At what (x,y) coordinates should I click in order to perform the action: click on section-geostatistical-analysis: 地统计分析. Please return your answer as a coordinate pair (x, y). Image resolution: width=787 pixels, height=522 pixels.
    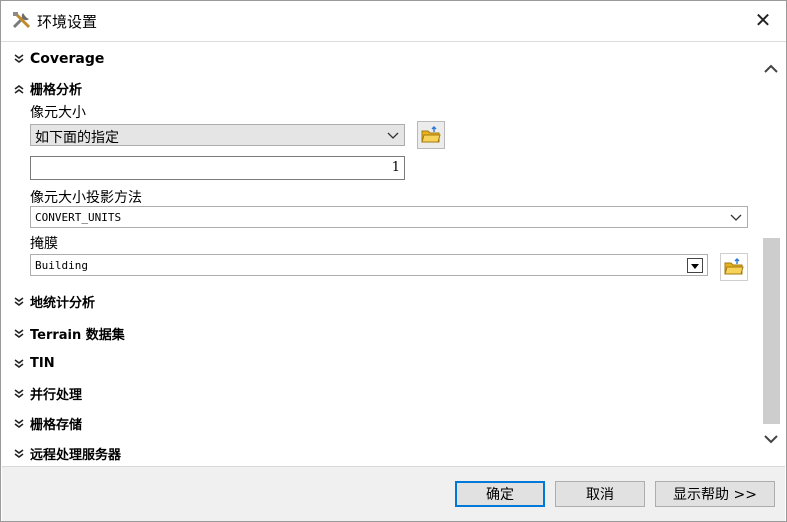
    Looking at the image, I should click on (53, 301).